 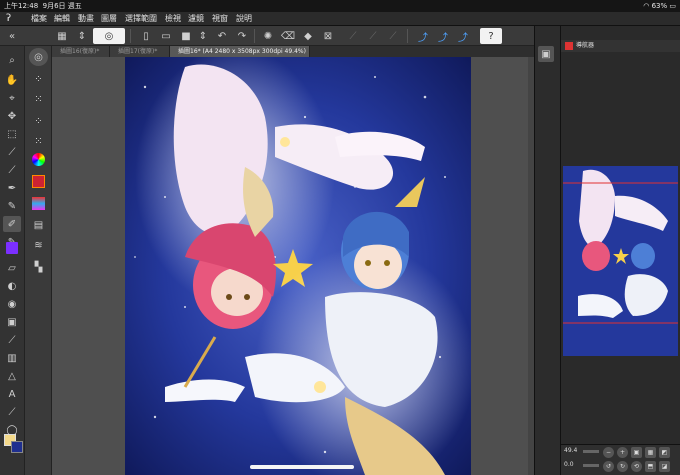 I want to click on color-history-icon: ▤, so click(x=38, y=225).